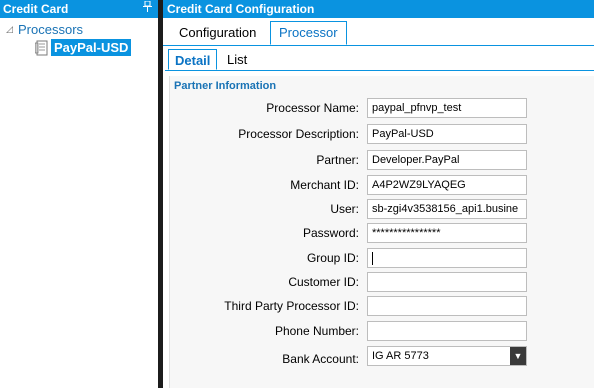 The height and width of the screenshot is (388, 594). I want to click on merchant-id-label: Merchant ID:, so click(324, 185).